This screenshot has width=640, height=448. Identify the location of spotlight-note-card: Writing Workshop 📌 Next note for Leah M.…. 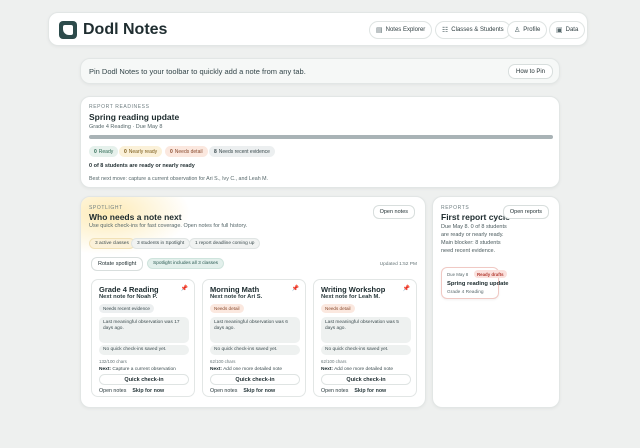
(365, 338).